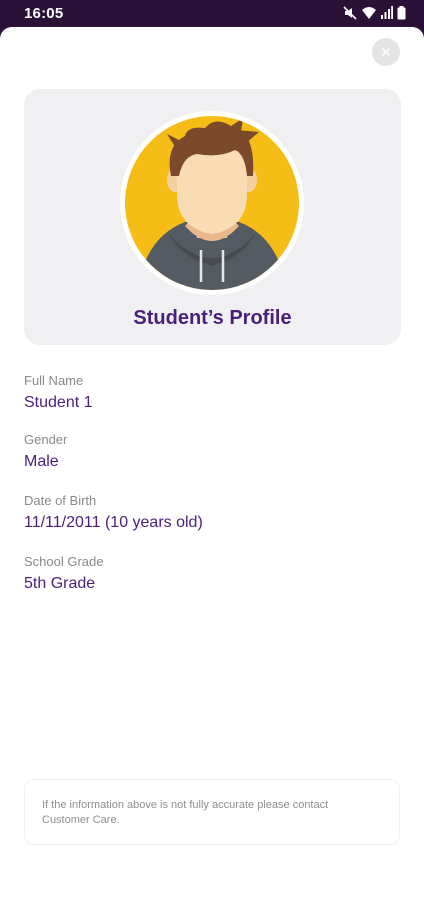  Describe the element at coordinates (212, 318) in the screenshot. I see `profile-title: Student’s Profile` at that location.